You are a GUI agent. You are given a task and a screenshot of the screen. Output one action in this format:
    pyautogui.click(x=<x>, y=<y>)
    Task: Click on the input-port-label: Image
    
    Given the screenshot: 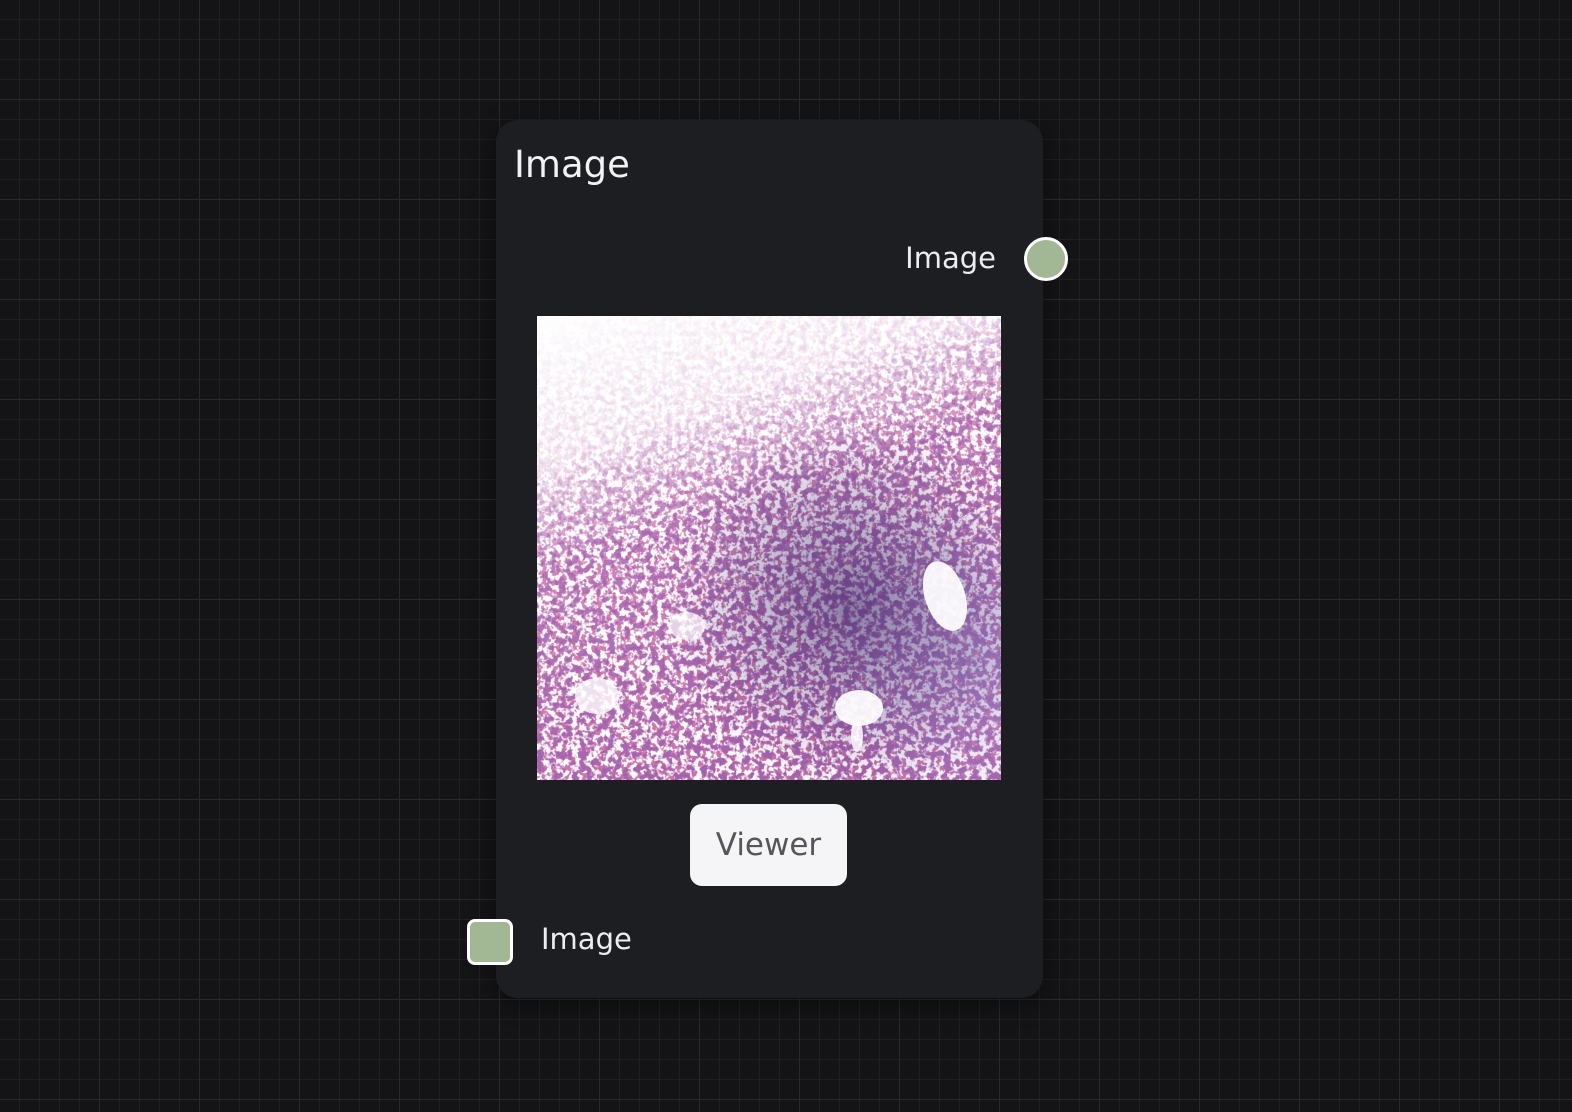 What is the action you would take?
    pyautogui.click(x=586, y=939)
    